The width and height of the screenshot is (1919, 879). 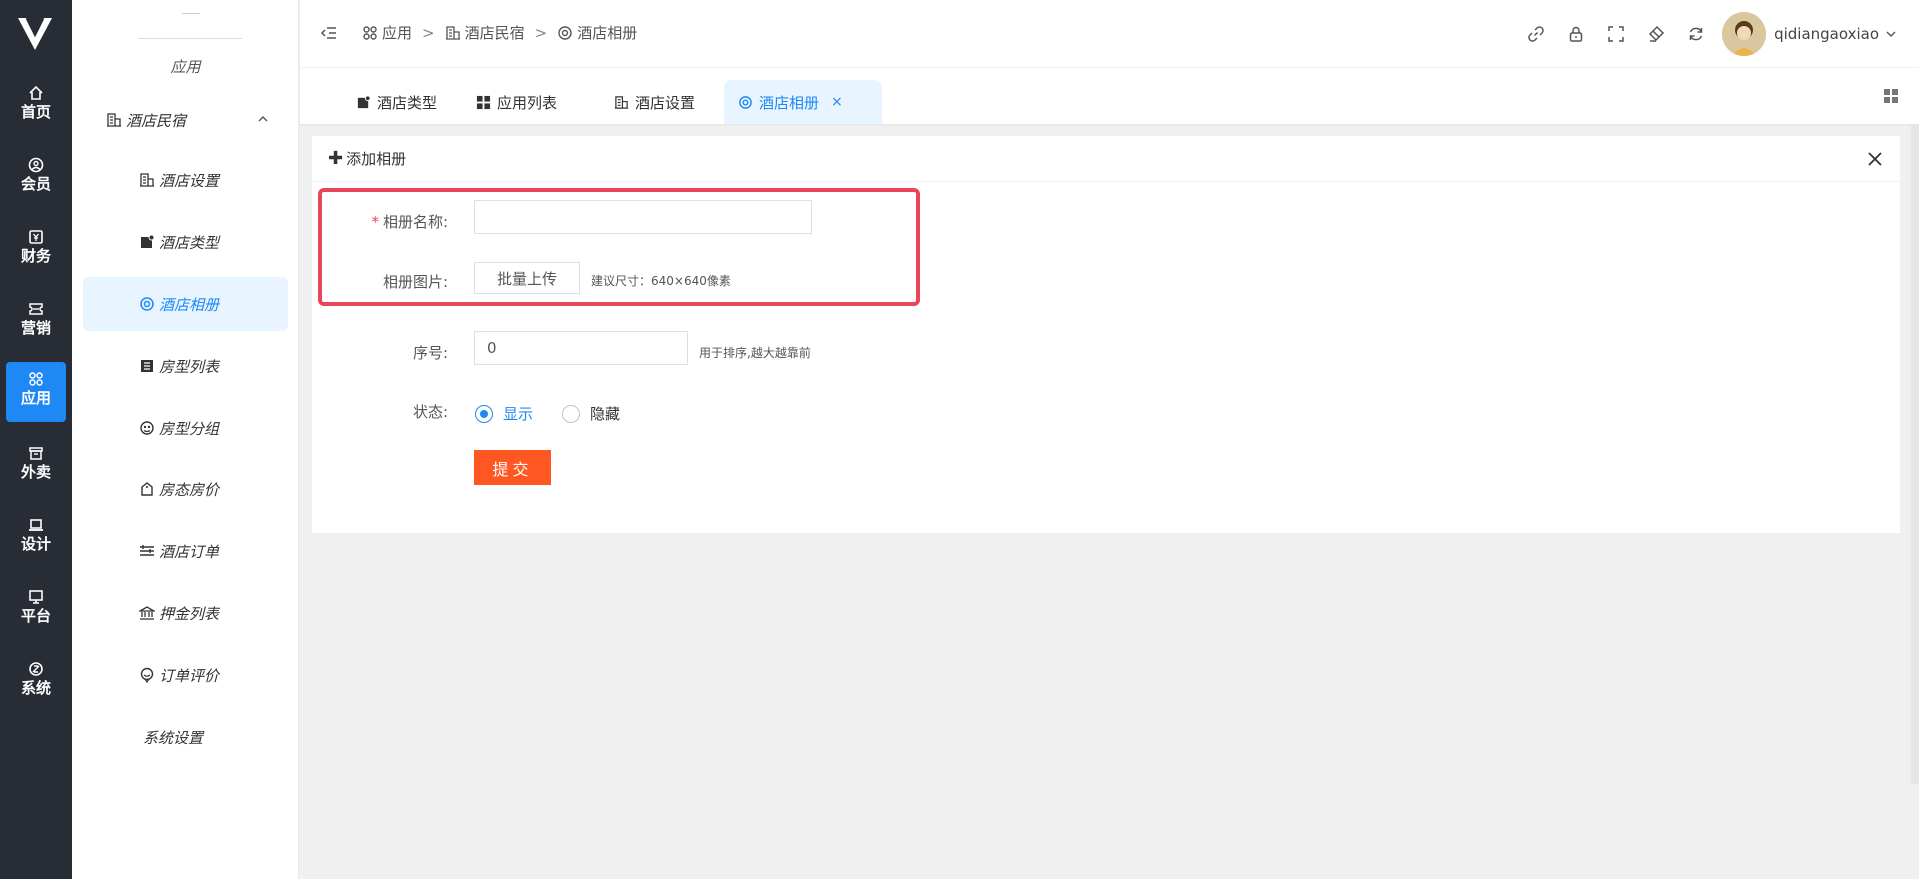 What do you see at coordinates (36, 250) in the screenshot?
I see `nav-finance: 财务` at bounding box center [36, 250].